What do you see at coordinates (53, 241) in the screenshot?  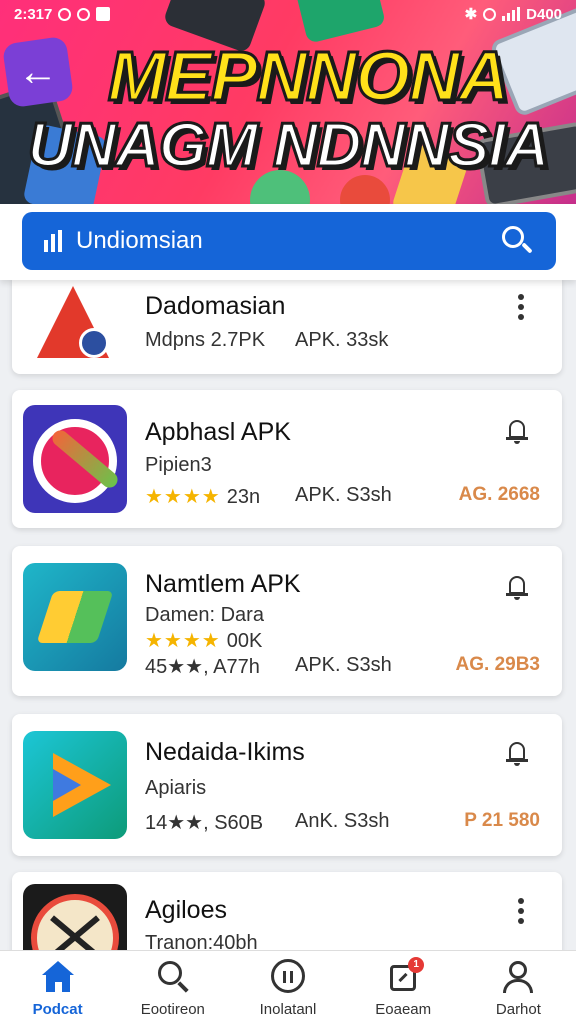 I see `bars-icon` at bounding box center [53, 241].